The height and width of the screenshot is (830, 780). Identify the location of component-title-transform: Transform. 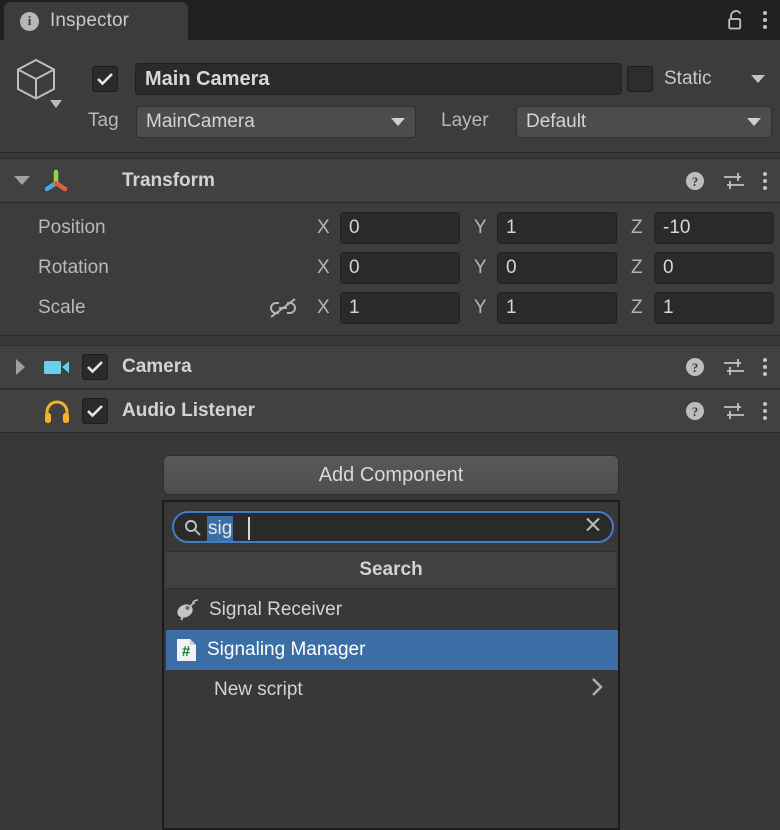
(168, 180).